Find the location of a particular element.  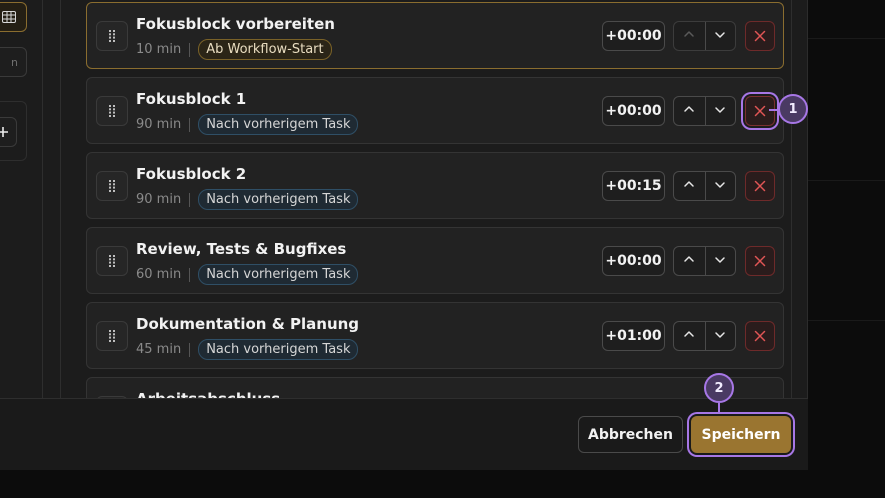

task-offset-button: +00:15 is located at coordinates (633, 186).